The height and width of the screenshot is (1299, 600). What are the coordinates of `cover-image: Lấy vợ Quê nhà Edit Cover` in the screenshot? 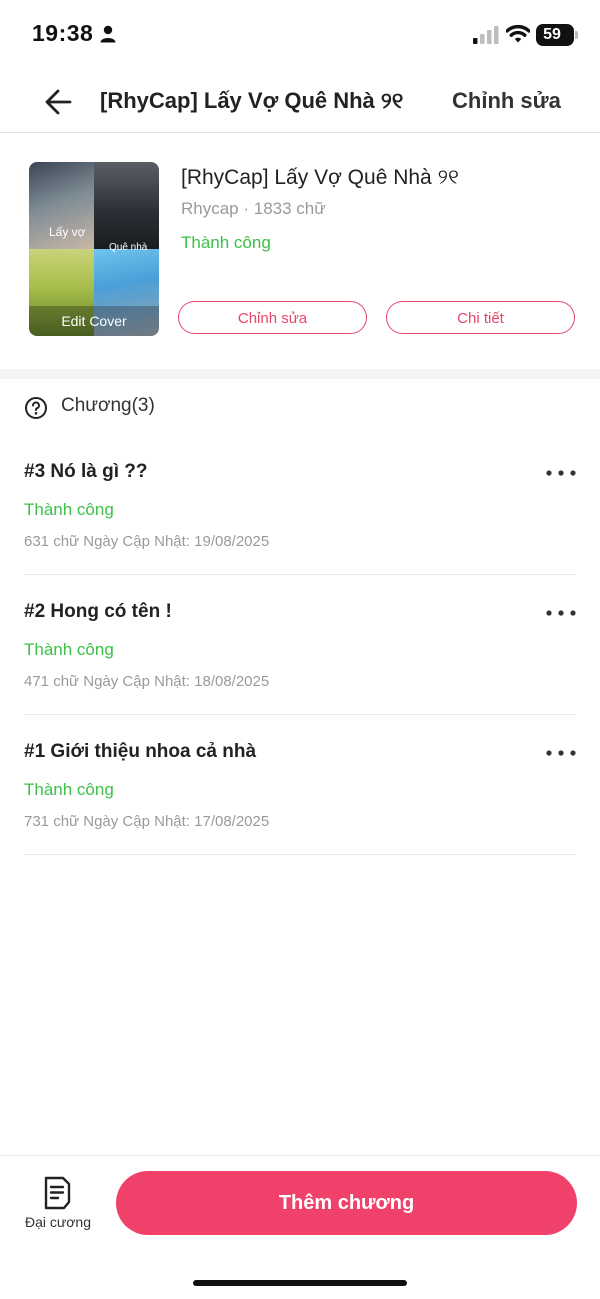 It's located at (94, 249).